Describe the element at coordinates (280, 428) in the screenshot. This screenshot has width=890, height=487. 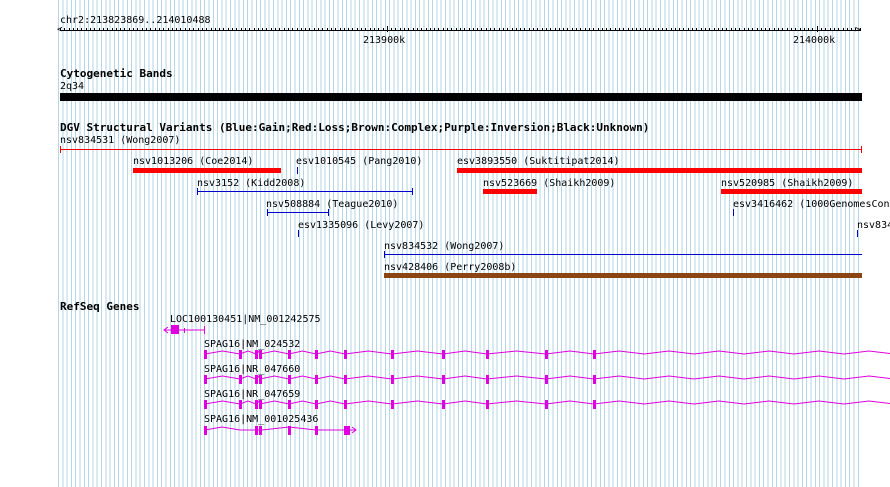
I see `gene-intron-line` at that location.